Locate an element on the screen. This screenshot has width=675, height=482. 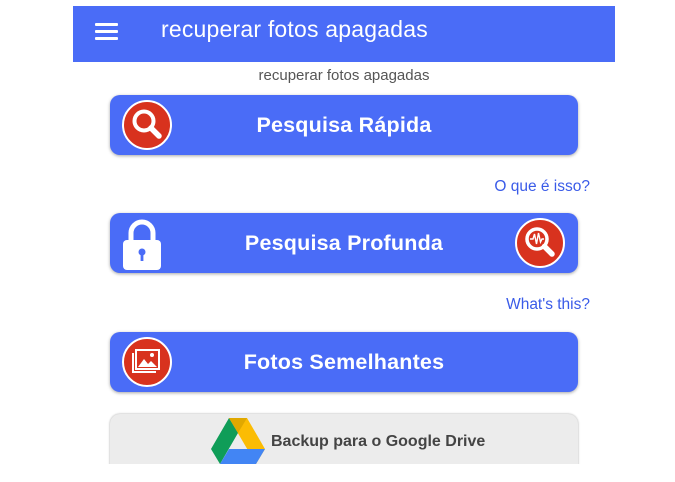
lock-icon is located at coordinates (142, 244).